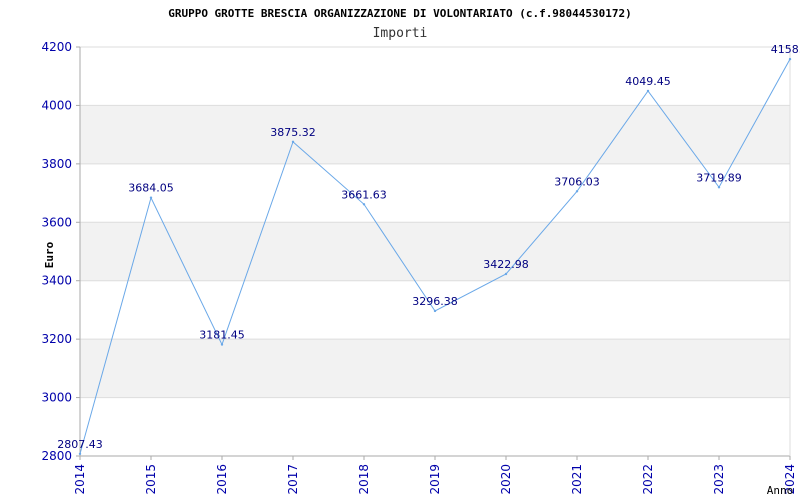 The height and width of the screenshot is (500, 800). I want to click on y-tick-label: 3600, so click(56, 222).